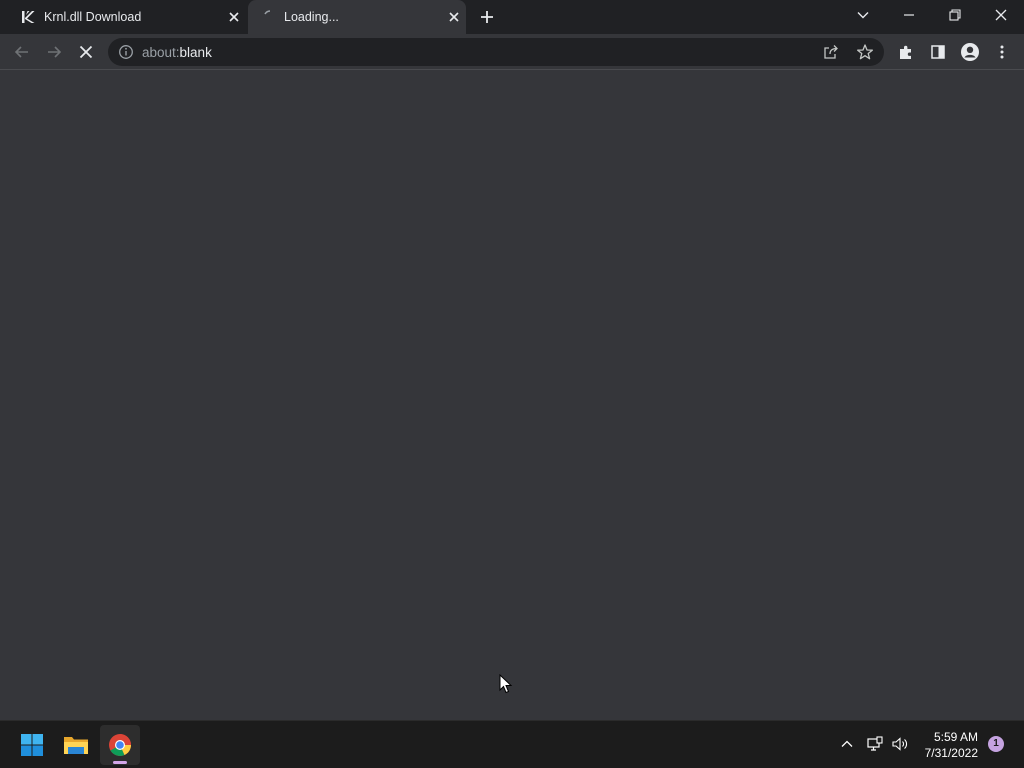 The image size is (1024, 768). I want to click on tab-search-button, so click(863, 15).